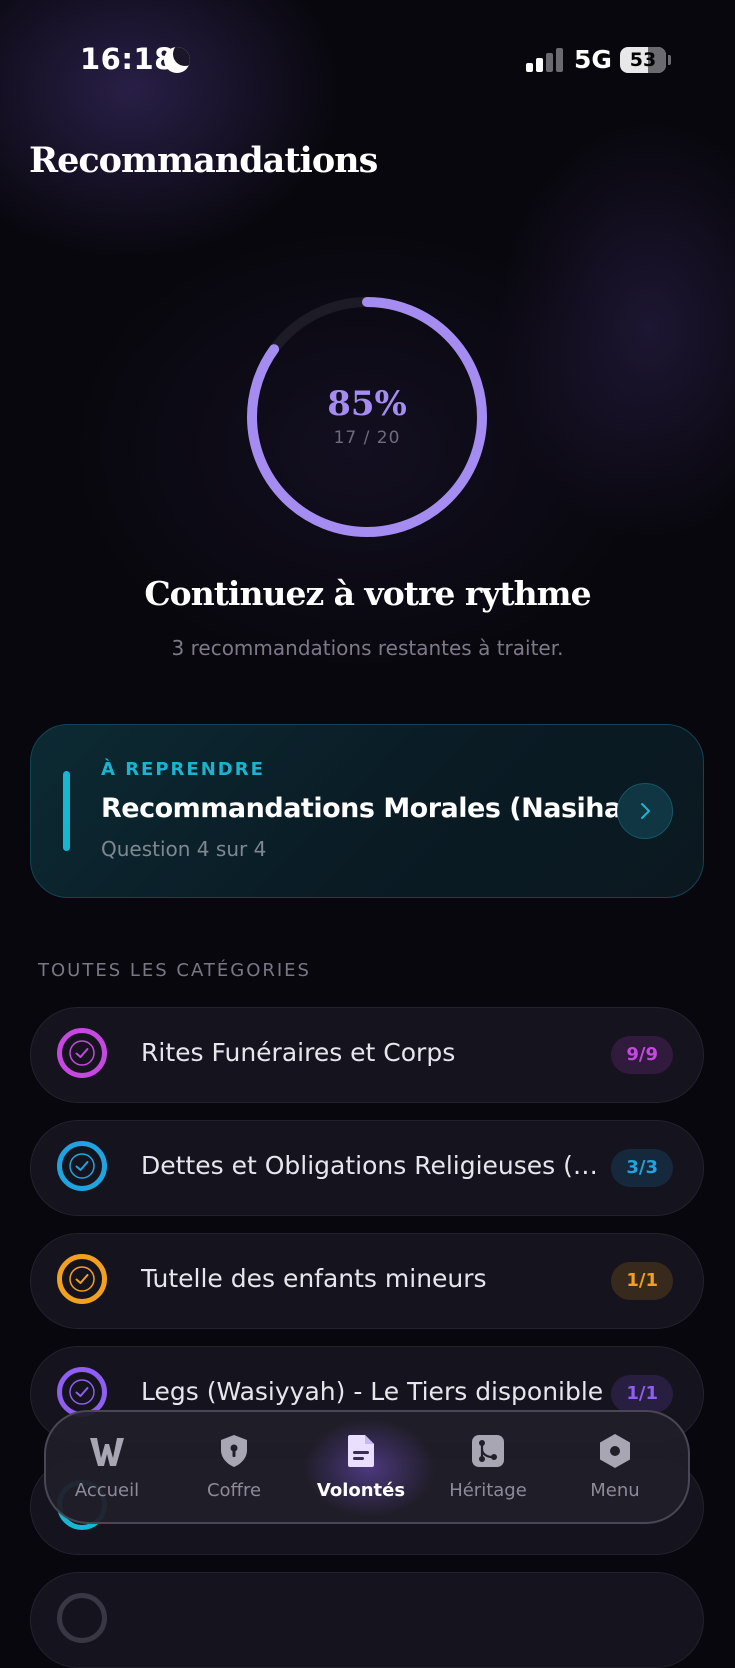  I want to click on category-label: Tutelle des enfants mineurs, so click(314, 1278).